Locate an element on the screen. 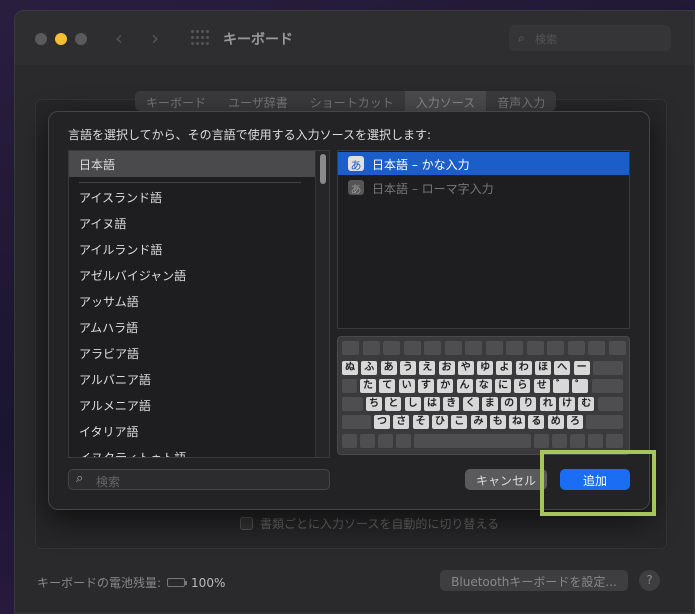 The height and width of the screenshot is (614, 695). keyboard-key: ー is located at coordinates (581, 368).